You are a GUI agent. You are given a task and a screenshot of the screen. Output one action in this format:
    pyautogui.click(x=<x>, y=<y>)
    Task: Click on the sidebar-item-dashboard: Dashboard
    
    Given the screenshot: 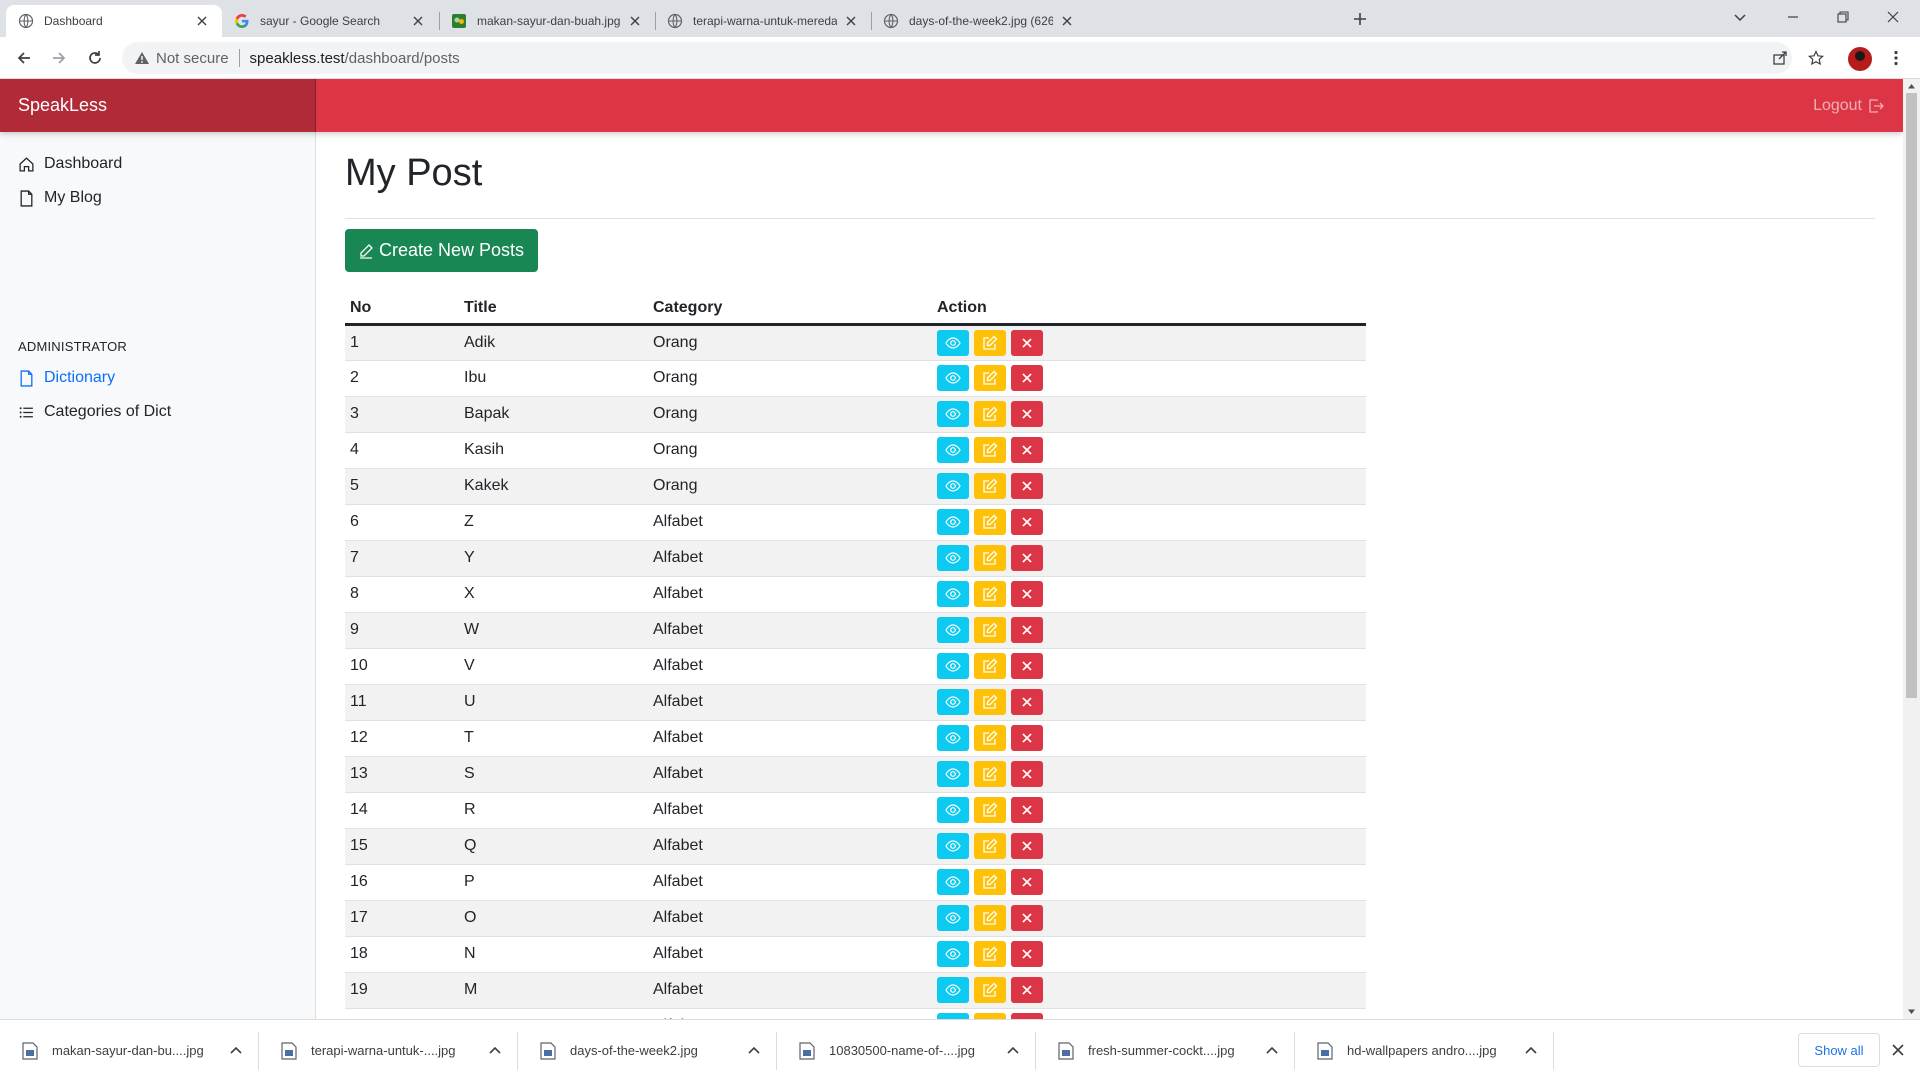 What is the action you would take?
    pyautogui.click(x=70, y=164)
    